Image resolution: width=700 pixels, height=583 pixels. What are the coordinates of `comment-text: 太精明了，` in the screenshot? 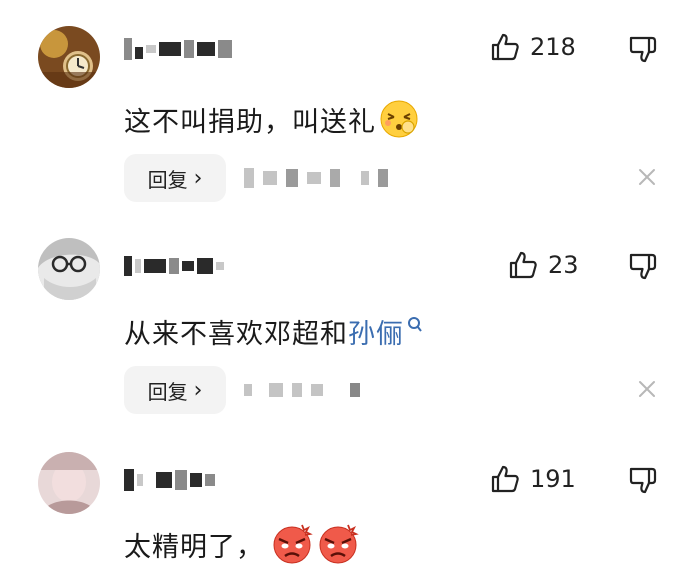 It's located at (242, 544).